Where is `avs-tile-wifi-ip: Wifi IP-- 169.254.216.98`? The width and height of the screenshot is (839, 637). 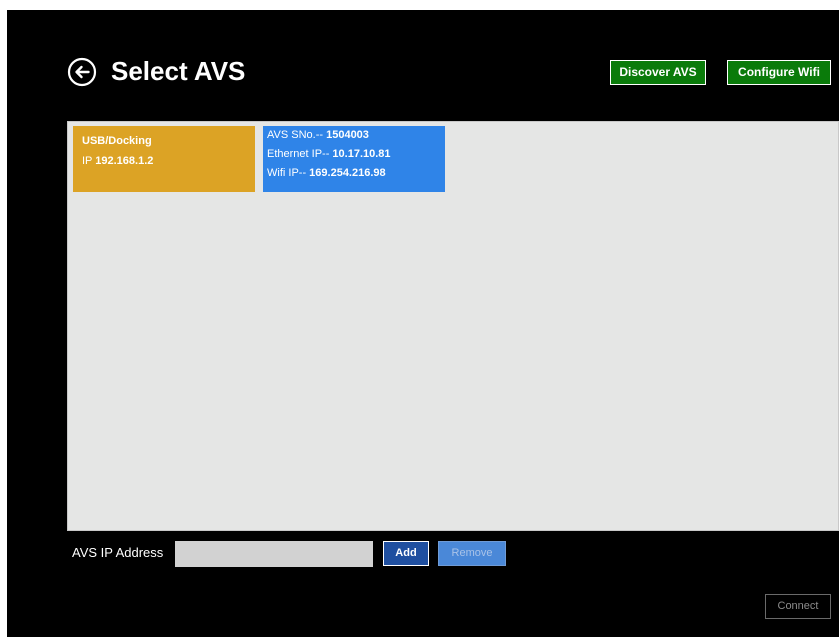
avs-tile-wifi-ip: Wifi IP-- 169.254.216.98 is located at coordinates (326, 173).